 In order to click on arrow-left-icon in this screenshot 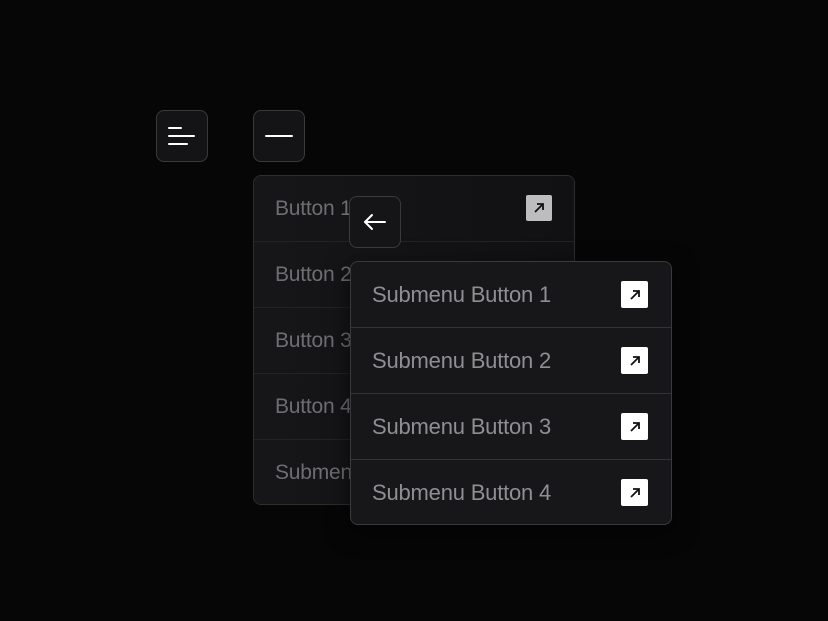, I will do `click(375, 222)`.